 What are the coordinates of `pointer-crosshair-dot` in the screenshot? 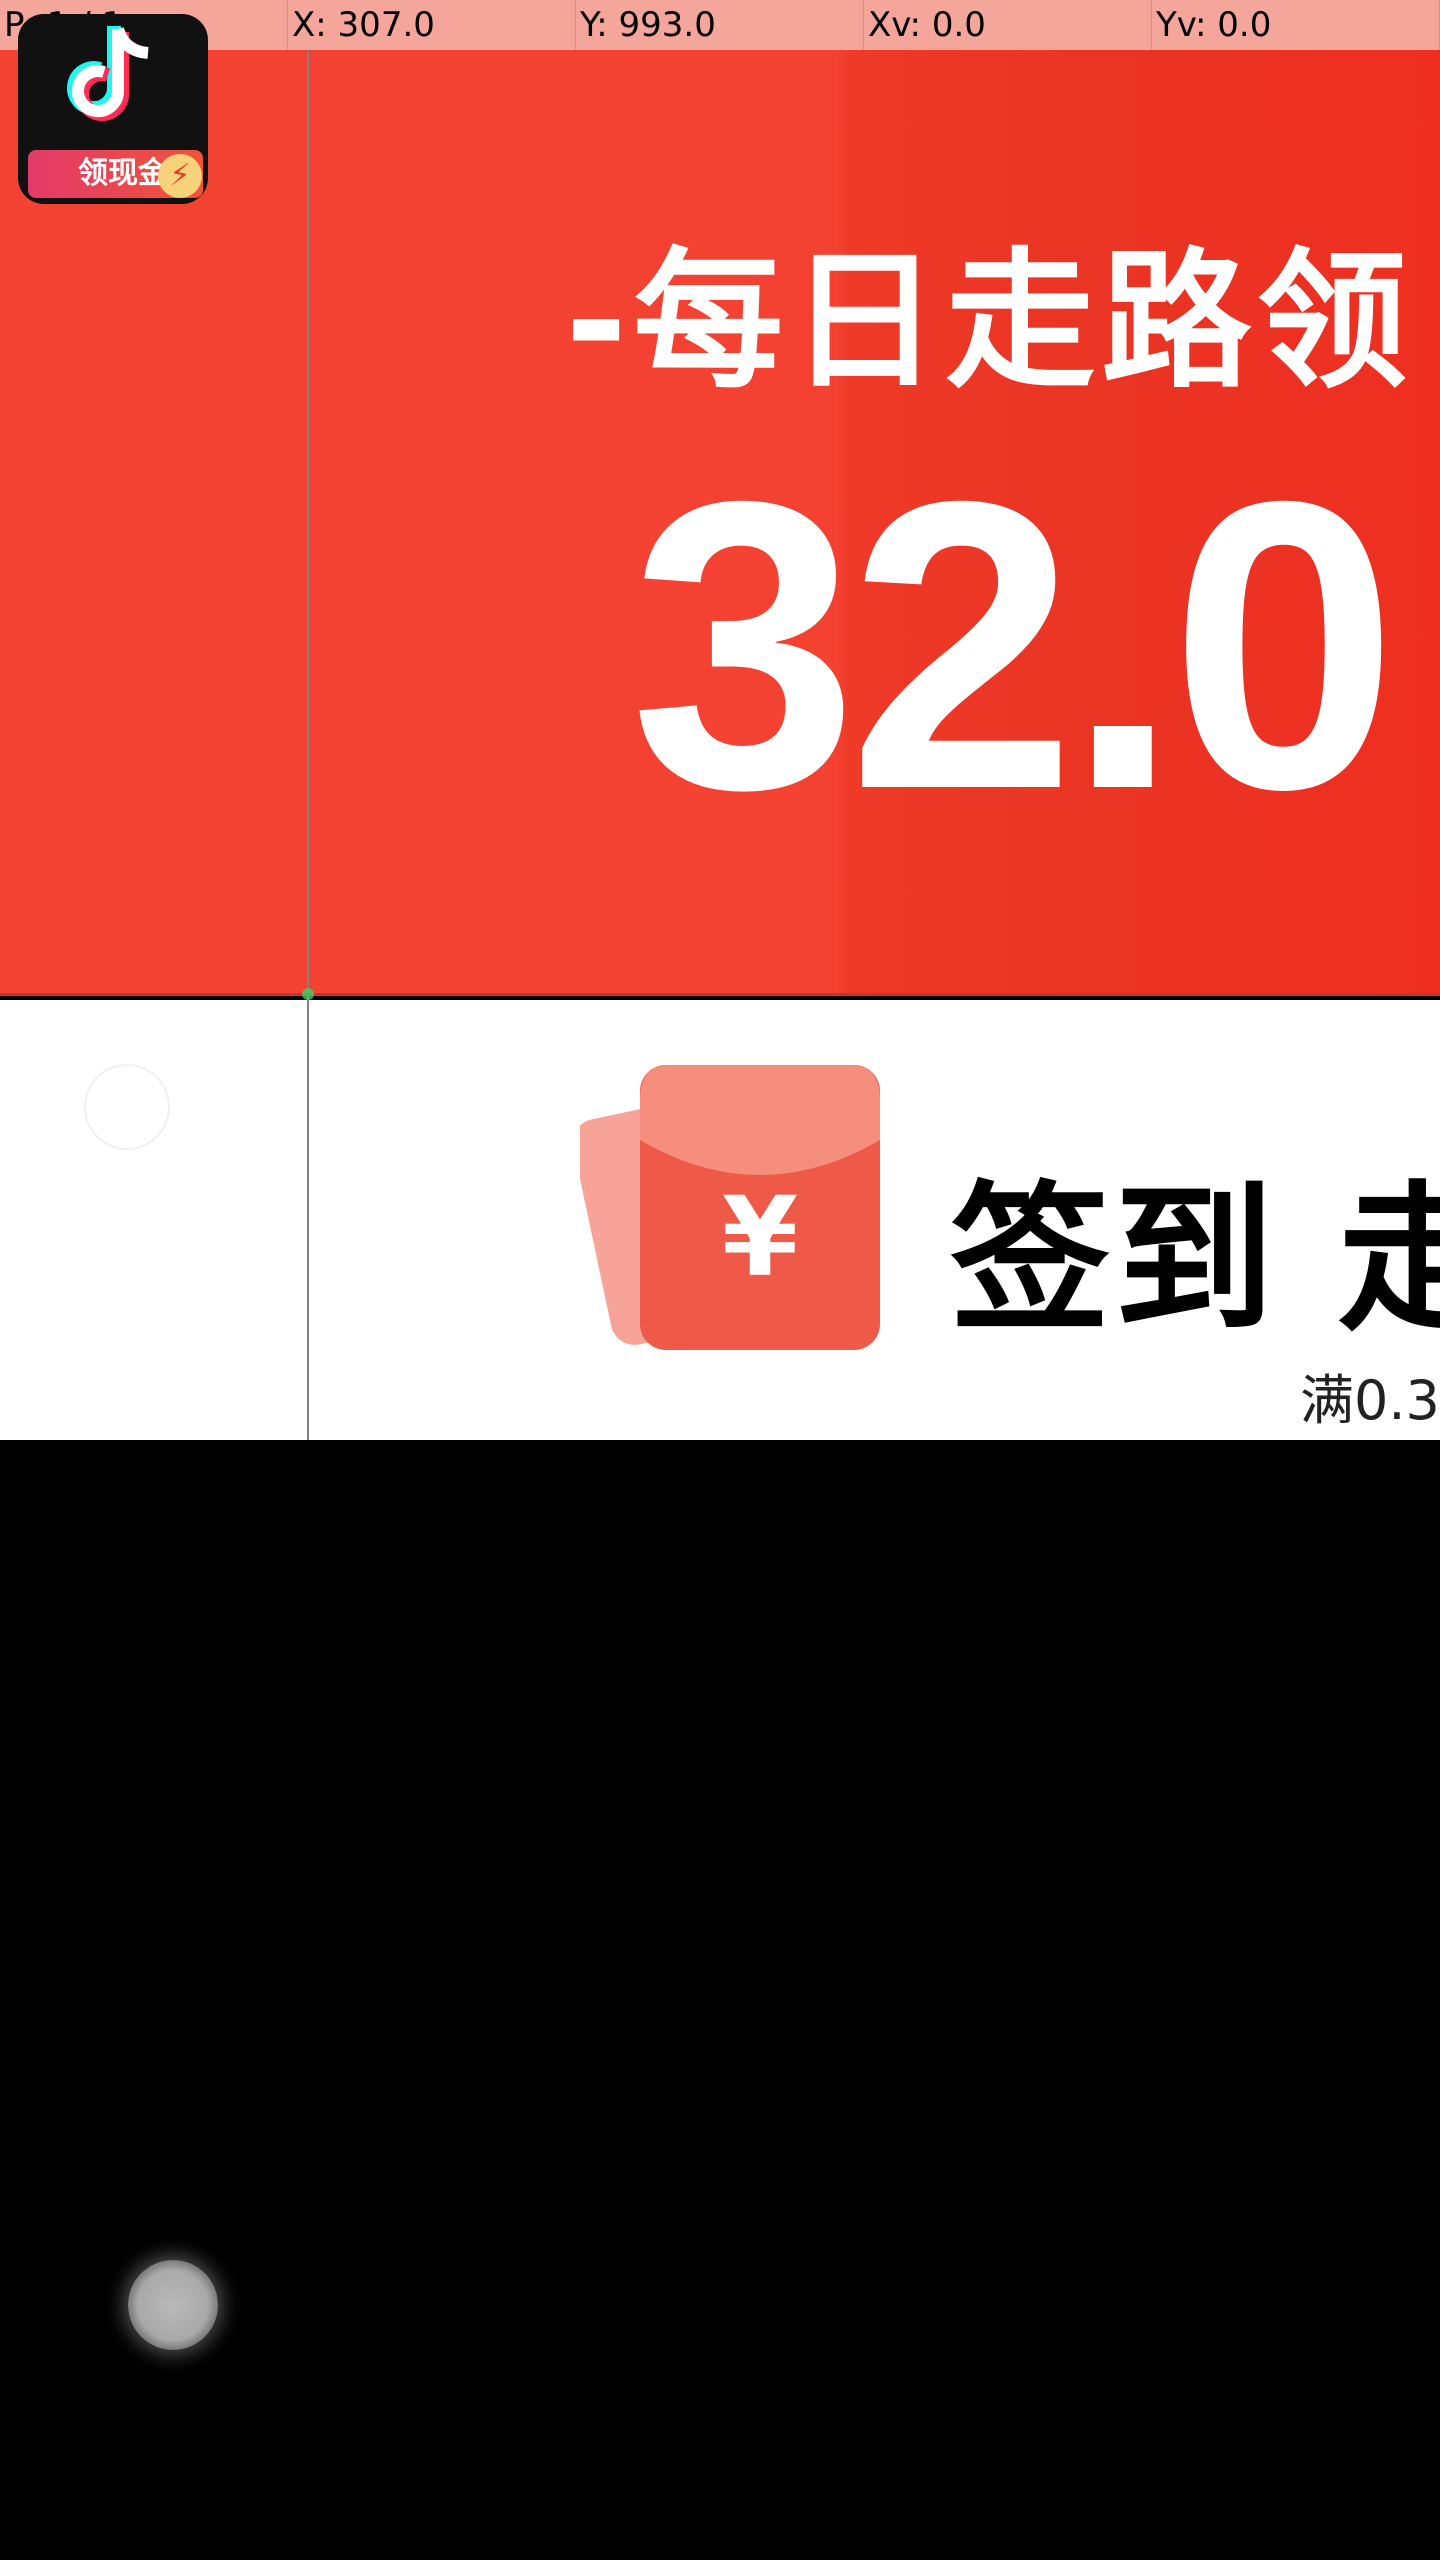 It's located at (308, 994).